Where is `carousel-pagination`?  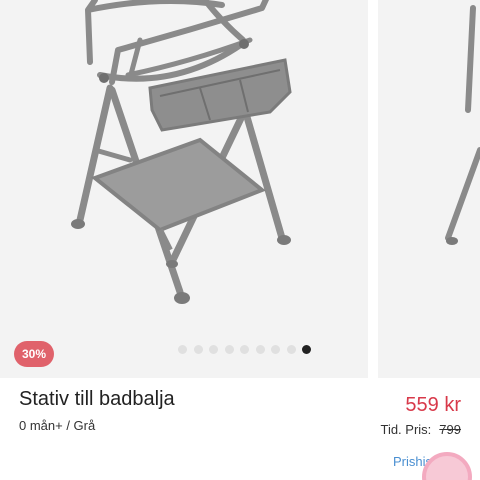 carousel-pagination is located at coordinates (244, 349).